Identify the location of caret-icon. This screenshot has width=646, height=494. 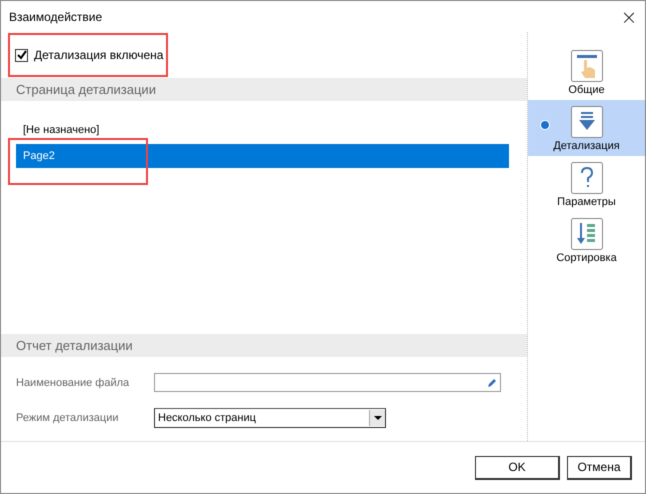
(378, 418).